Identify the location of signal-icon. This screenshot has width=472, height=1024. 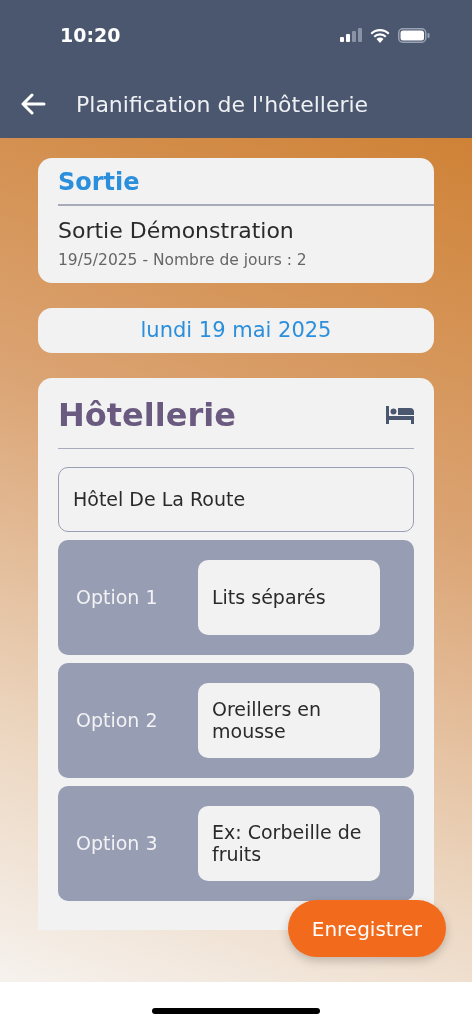
(351, 35).